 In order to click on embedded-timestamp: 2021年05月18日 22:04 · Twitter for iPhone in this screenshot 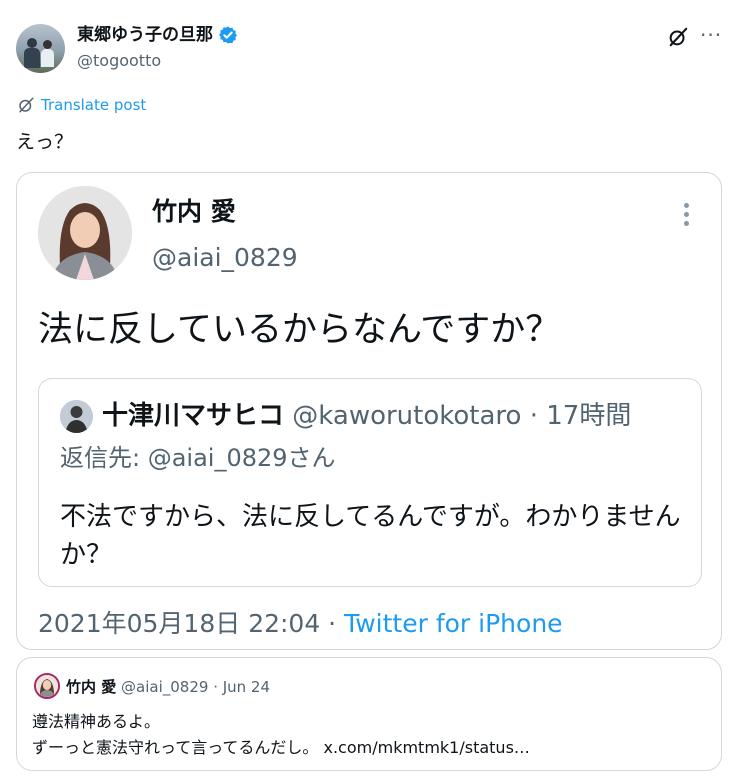, I will do `click(300, 624)`.